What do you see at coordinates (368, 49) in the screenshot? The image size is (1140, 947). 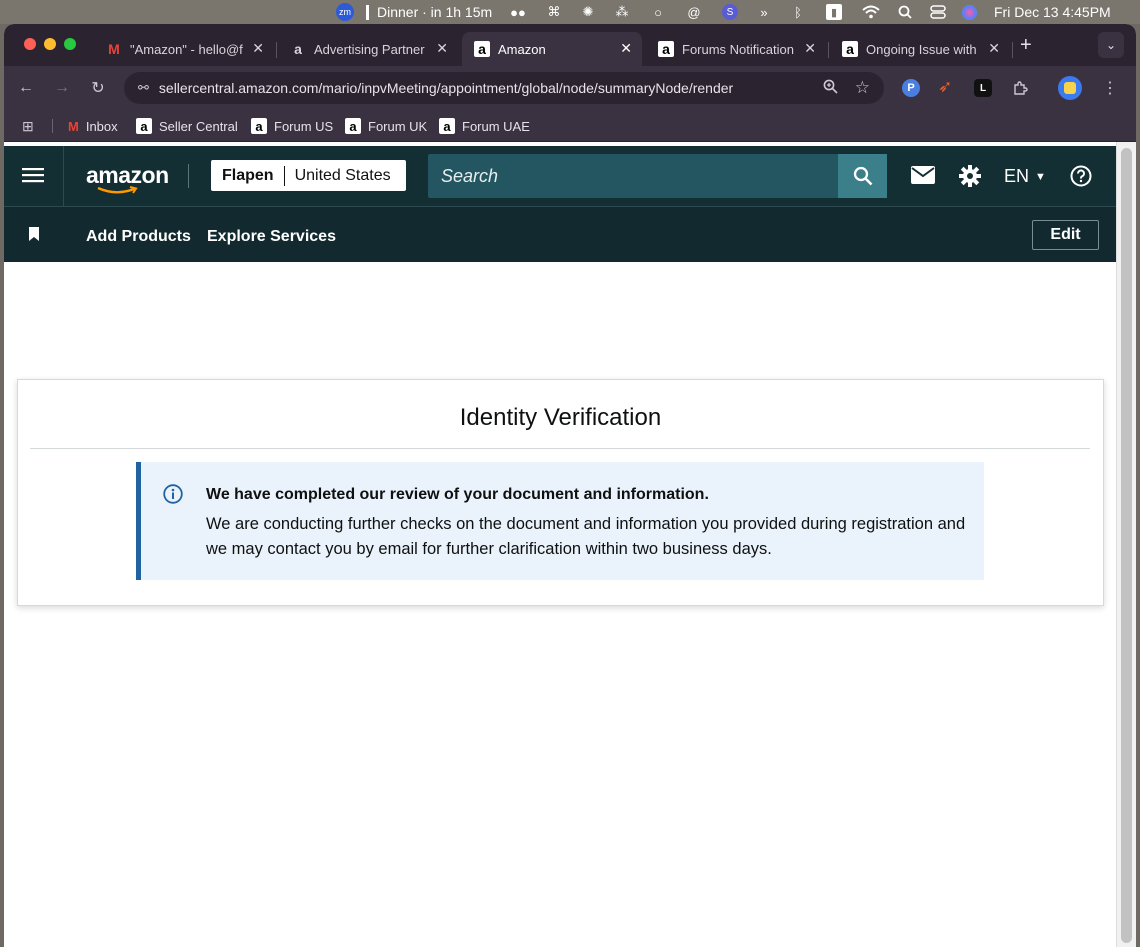 I see `tab-advertising-partner: a Advertising Partner ✕` at bounding box center [368, 49].